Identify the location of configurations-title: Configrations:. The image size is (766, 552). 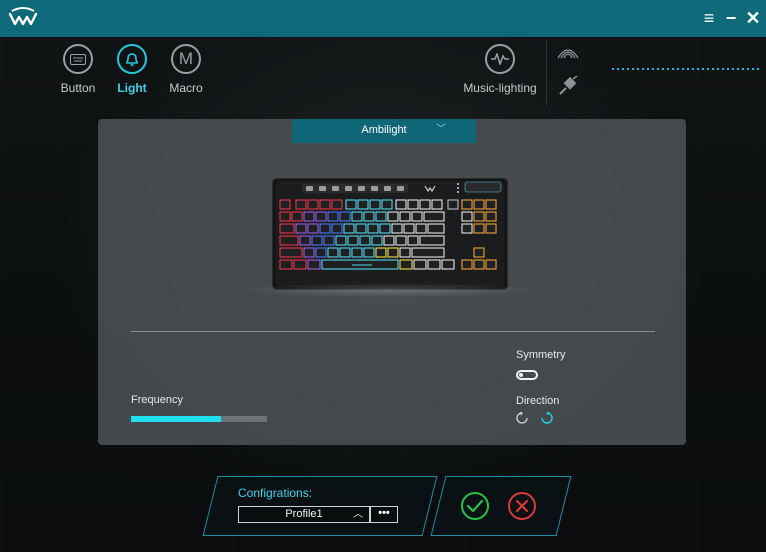
(275, 493).